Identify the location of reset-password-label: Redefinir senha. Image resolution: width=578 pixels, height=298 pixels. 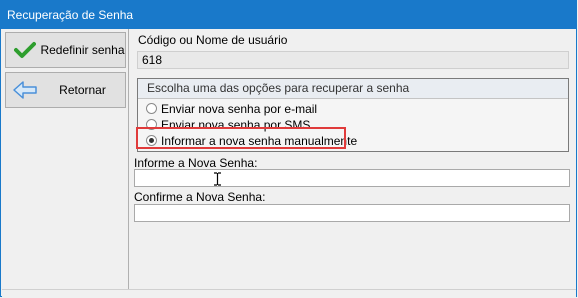
(82, 50).